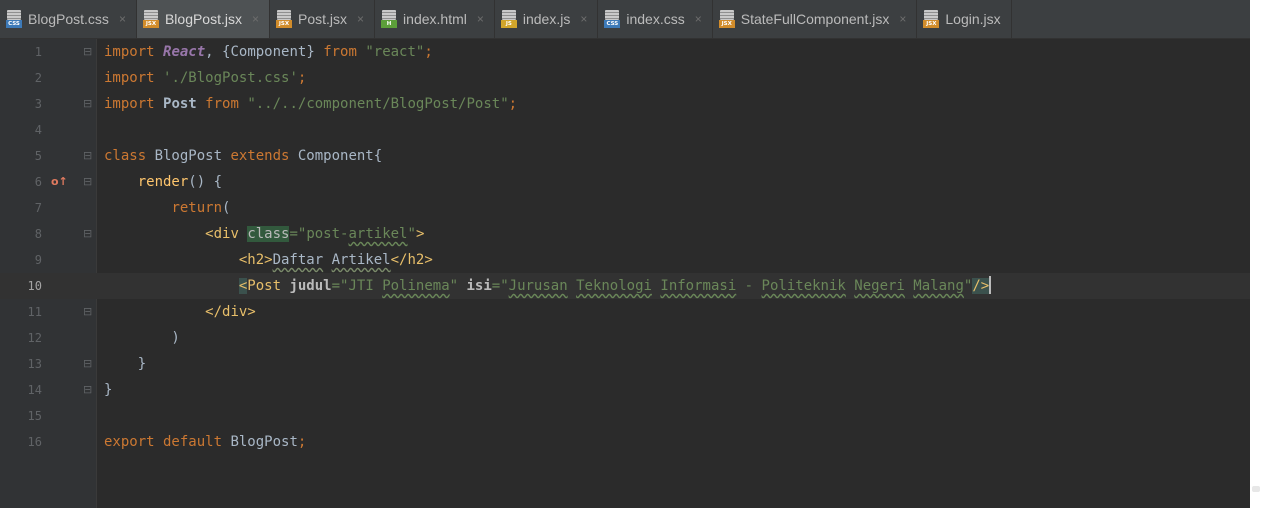 The width and height of the screenshot is (1263, 508). What do you see at coordinates (34, 364) in the screenshot?
I see `line-number: 13` at bounding box center [34, 364].